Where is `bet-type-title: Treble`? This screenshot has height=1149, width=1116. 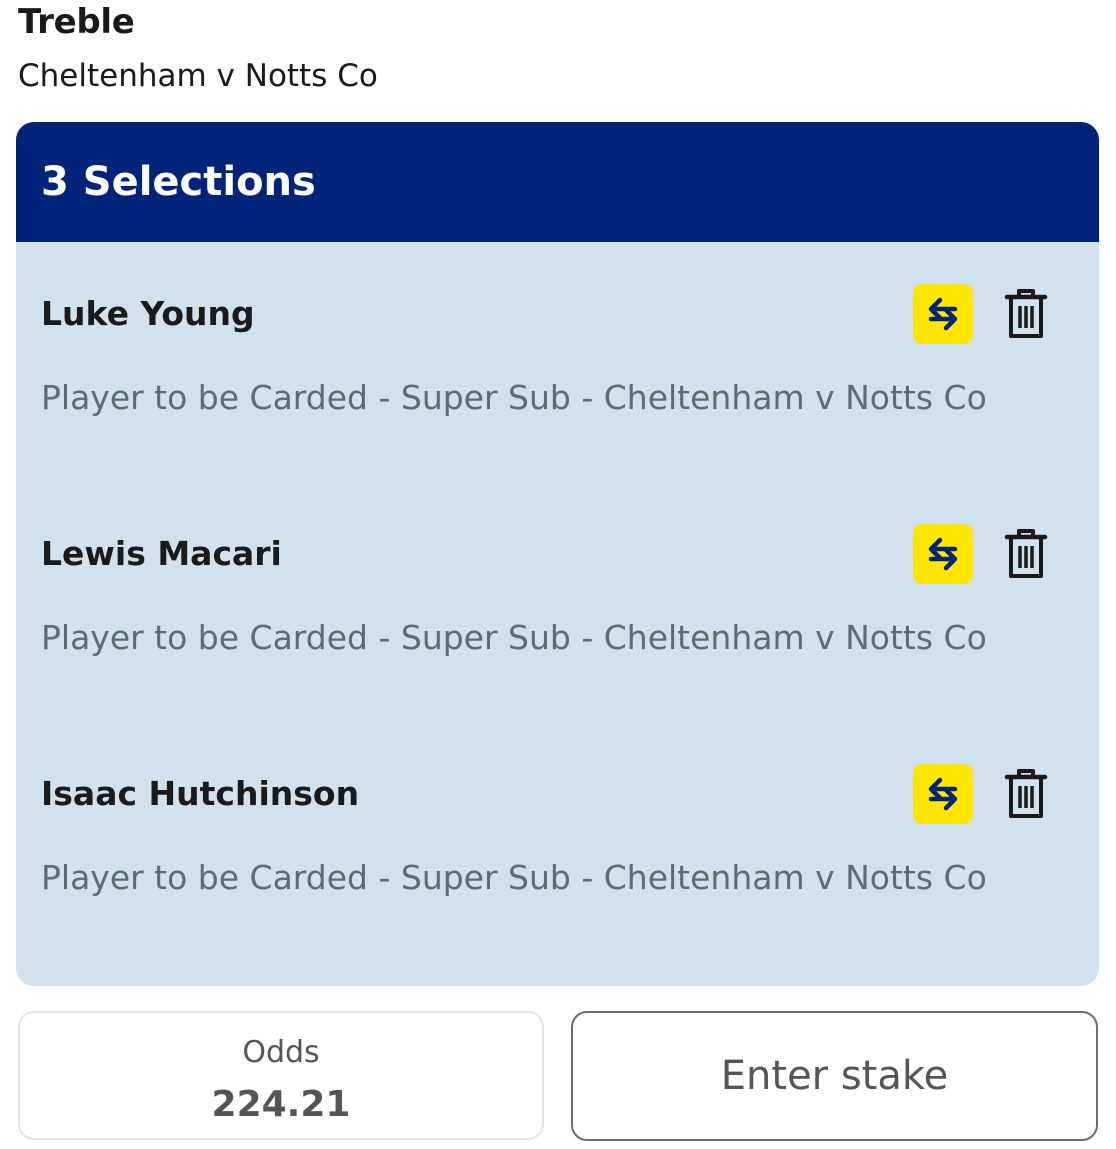 bet-type-title: Treble is located at coordinates (76, 22).